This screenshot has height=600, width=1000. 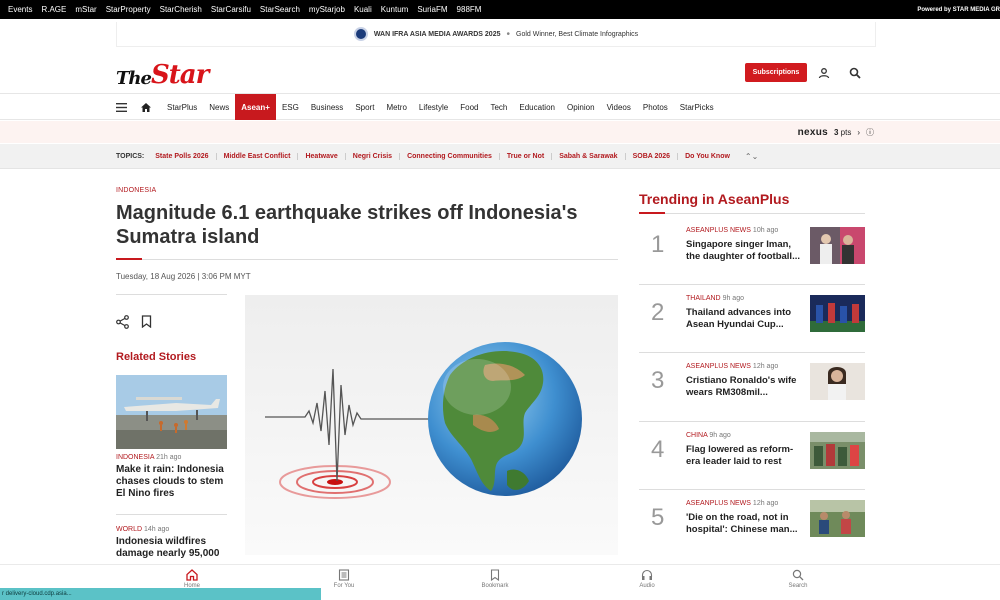 What do you see at coordinates (870, 132) in the screenshot?
I see `info-icon: ⓘ` at bounding box center [870, 132].